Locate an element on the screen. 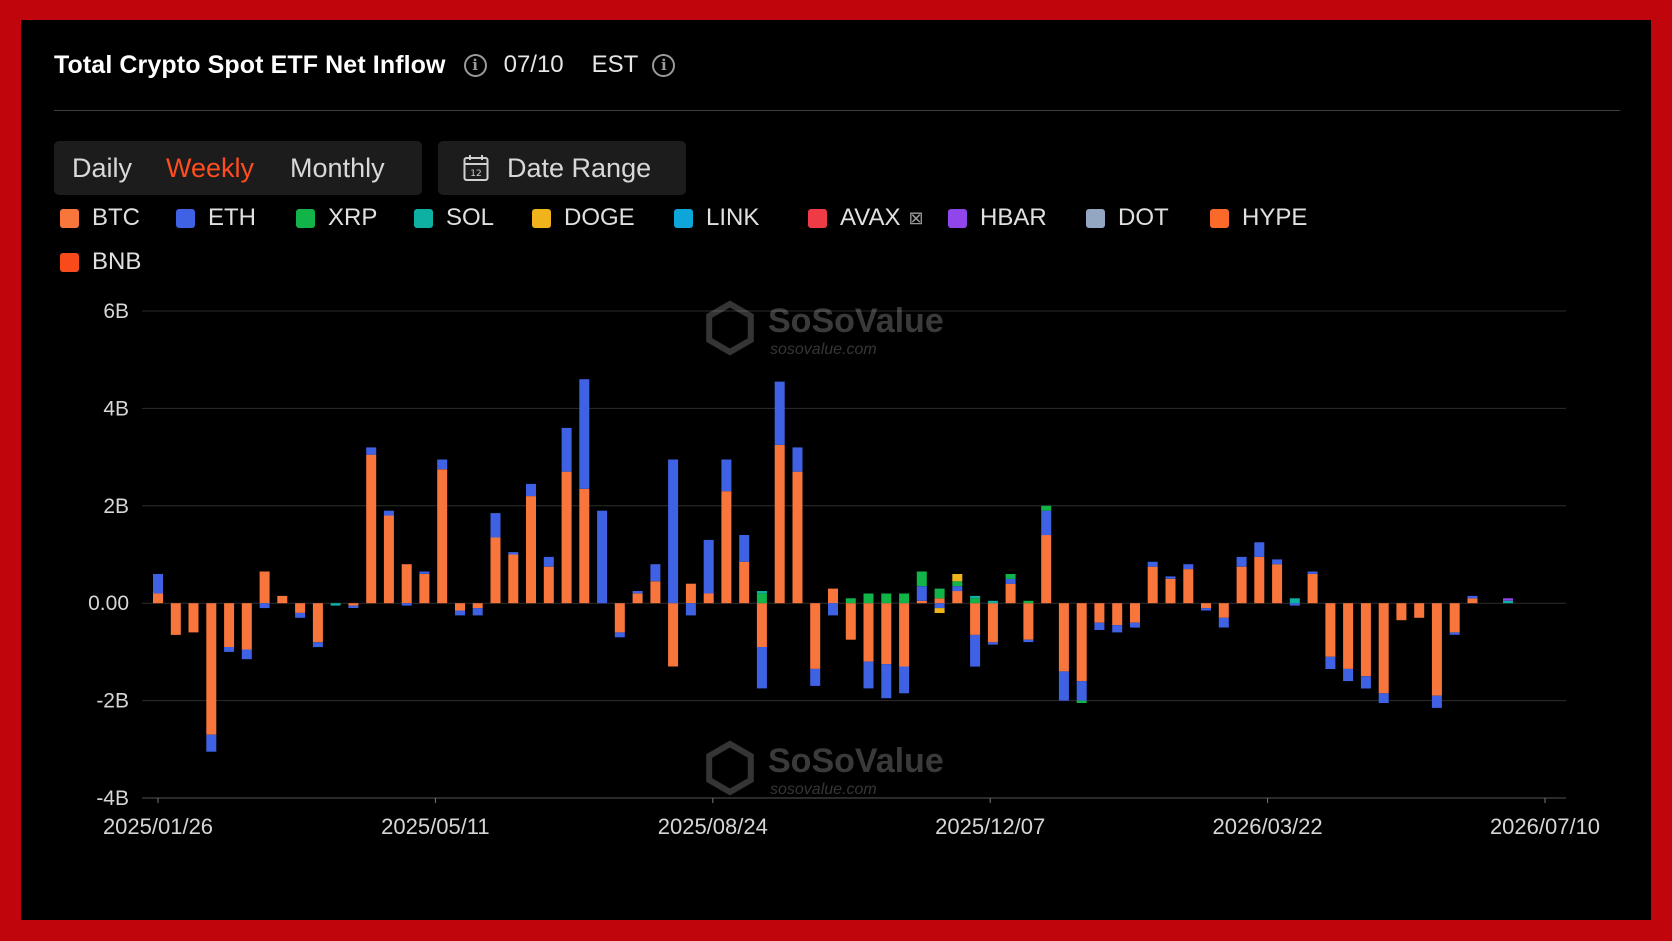 The width and height of the screenshot is (1672, 941). bar-segment-hbar is located at coordinates (1508, 599).